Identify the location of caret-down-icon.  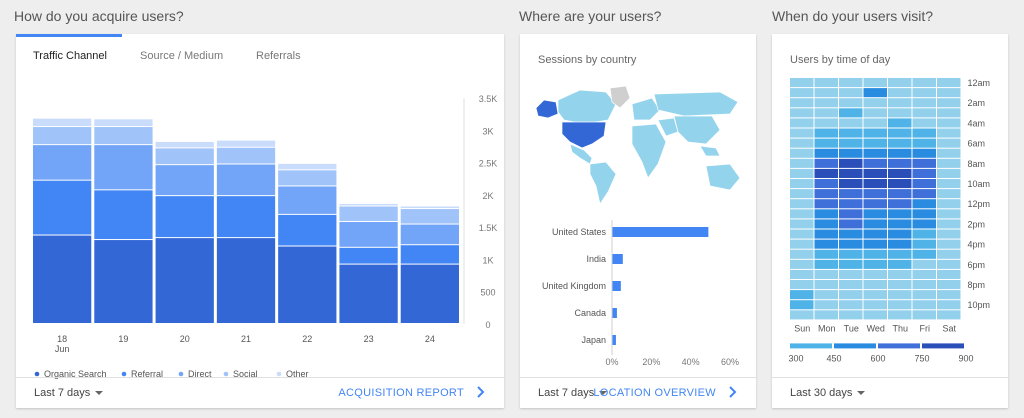
(861, 393).